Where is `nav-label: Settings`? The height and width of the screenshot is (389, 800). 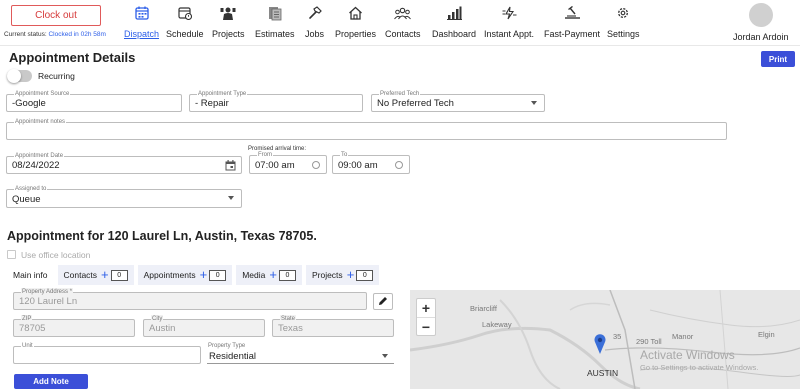
nav-label: Settings is located at coordinates (623, 34).